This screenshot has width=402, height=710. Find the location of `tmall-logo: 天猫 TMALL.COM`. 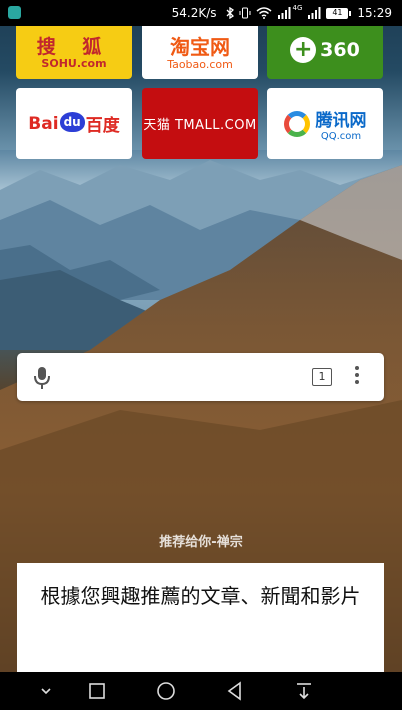

tmall-logo: 天猫 TMALL.COM is located at coordinates (200, 125).